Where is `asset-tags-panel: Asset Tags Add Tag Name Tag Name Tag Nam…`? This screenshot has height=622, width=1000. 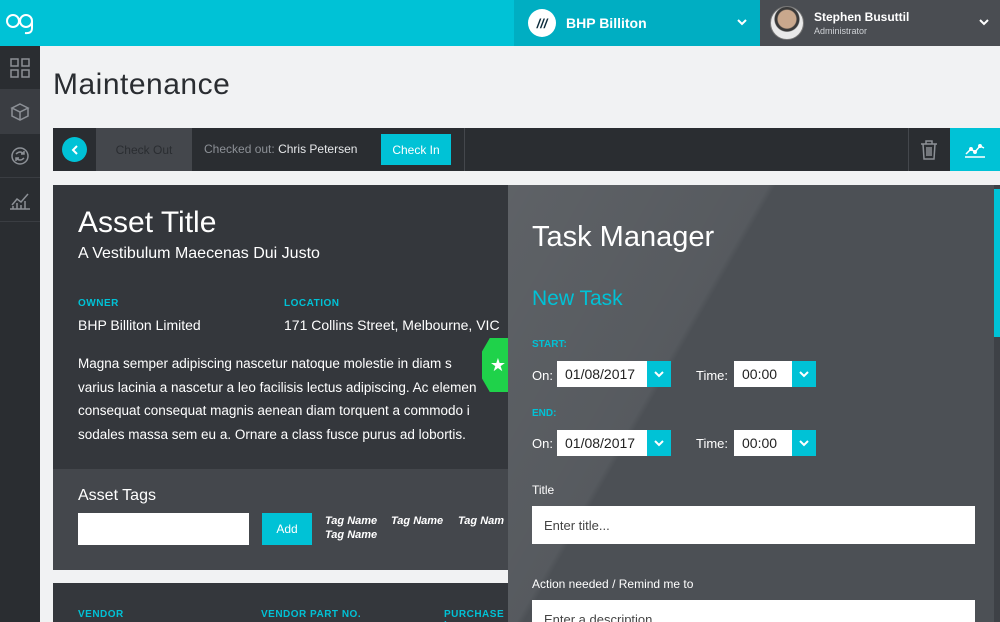
asset-tags-panel: Asset Tags Add Tag Name Tag Name Tag Nam… is located at coordinates (280, 519).